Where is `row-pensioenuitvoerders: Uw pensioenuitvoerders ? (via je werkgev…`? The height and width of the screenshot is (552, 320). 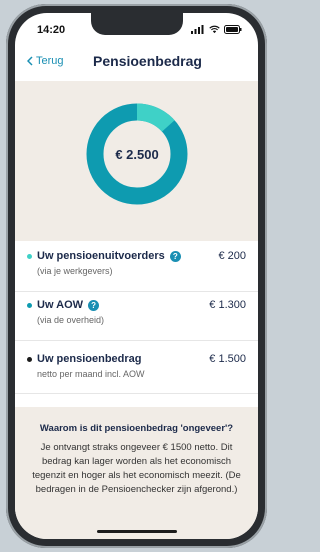 row-pensioenuitvoerders: Uw pensioenuitvoerders ? (via je werkgev… is located at coordinates (136, 267).